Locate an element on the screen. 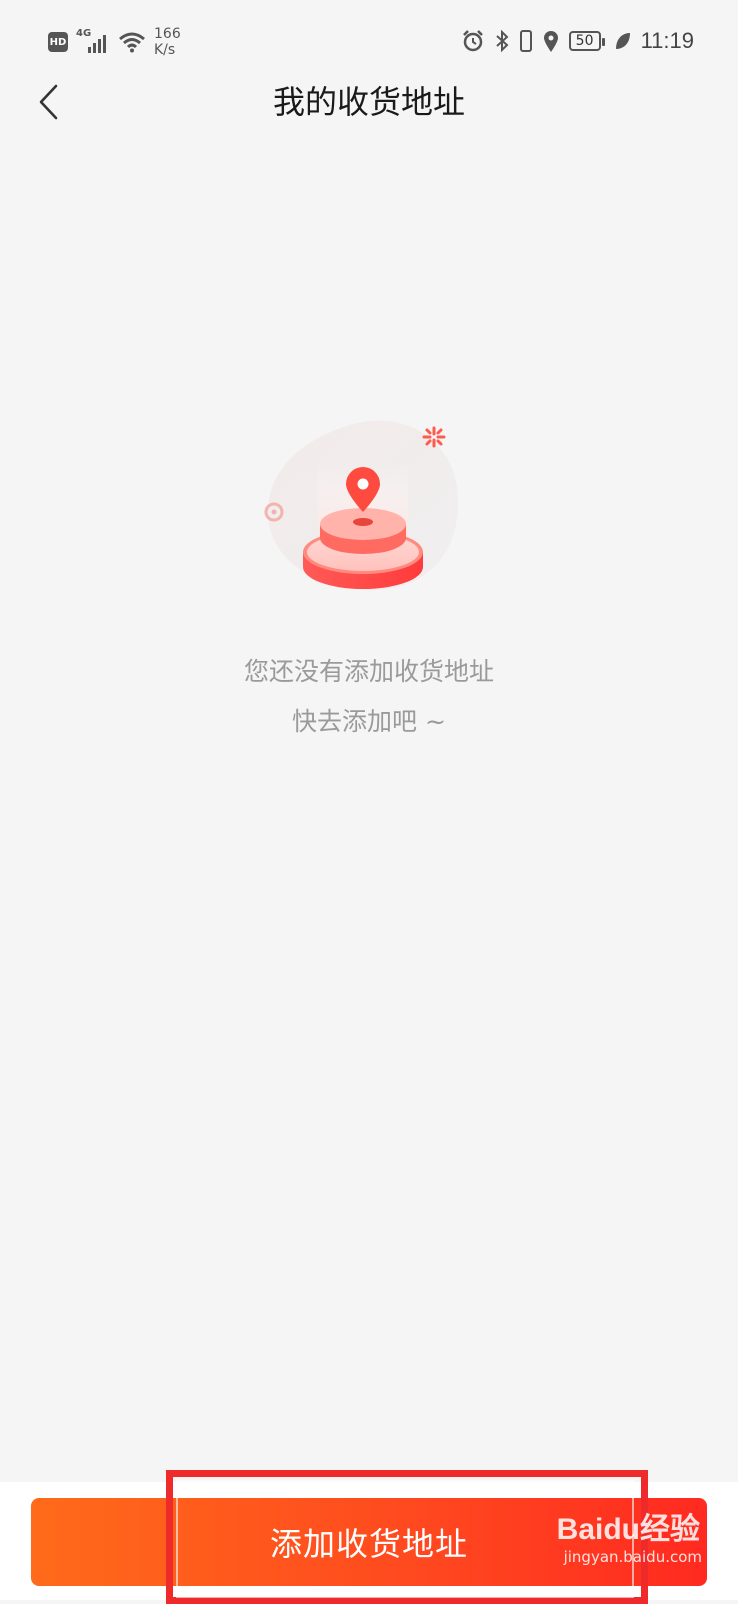 Image resolution: width=738 pixels, height=1604 pixels. status-left: HD 4G 166 K/s is located at coordinates (114, 42).